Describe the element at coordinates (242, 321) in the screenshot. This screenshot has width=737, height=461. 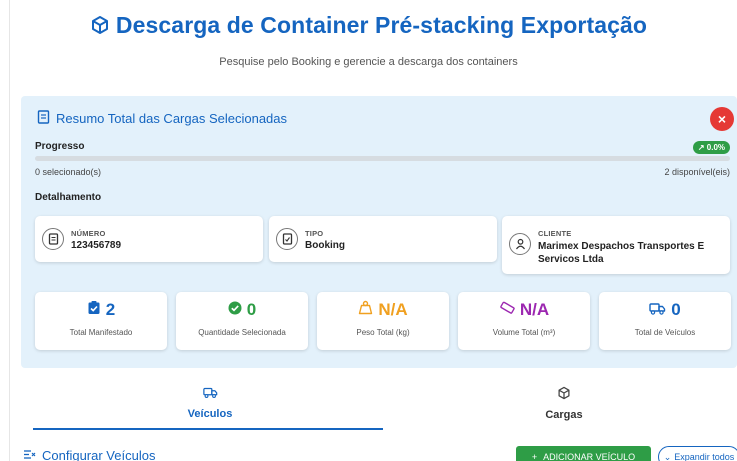
I see `stat-quantidade-selecionada: 0 Quantidade Selecionada` at that location.